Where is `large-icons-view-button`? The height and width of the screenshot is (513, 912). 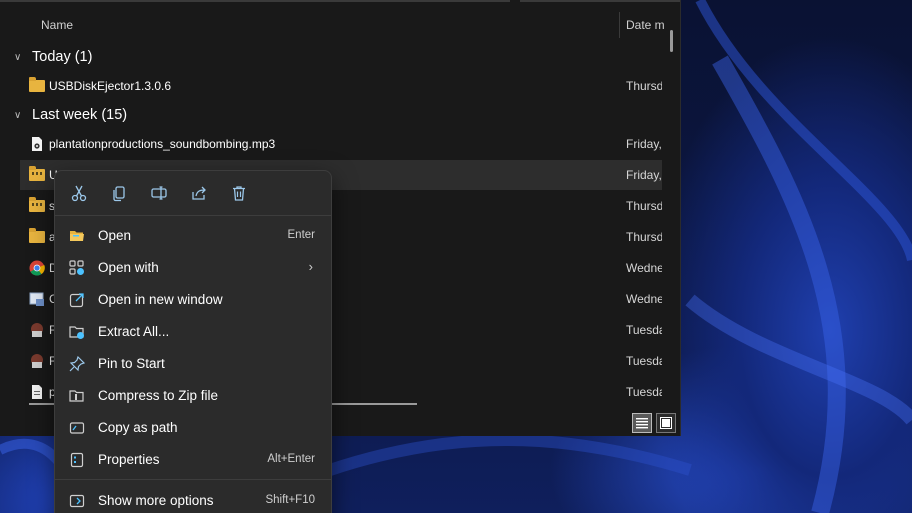 large-icons-view-button is located at coordinates (666, 423).